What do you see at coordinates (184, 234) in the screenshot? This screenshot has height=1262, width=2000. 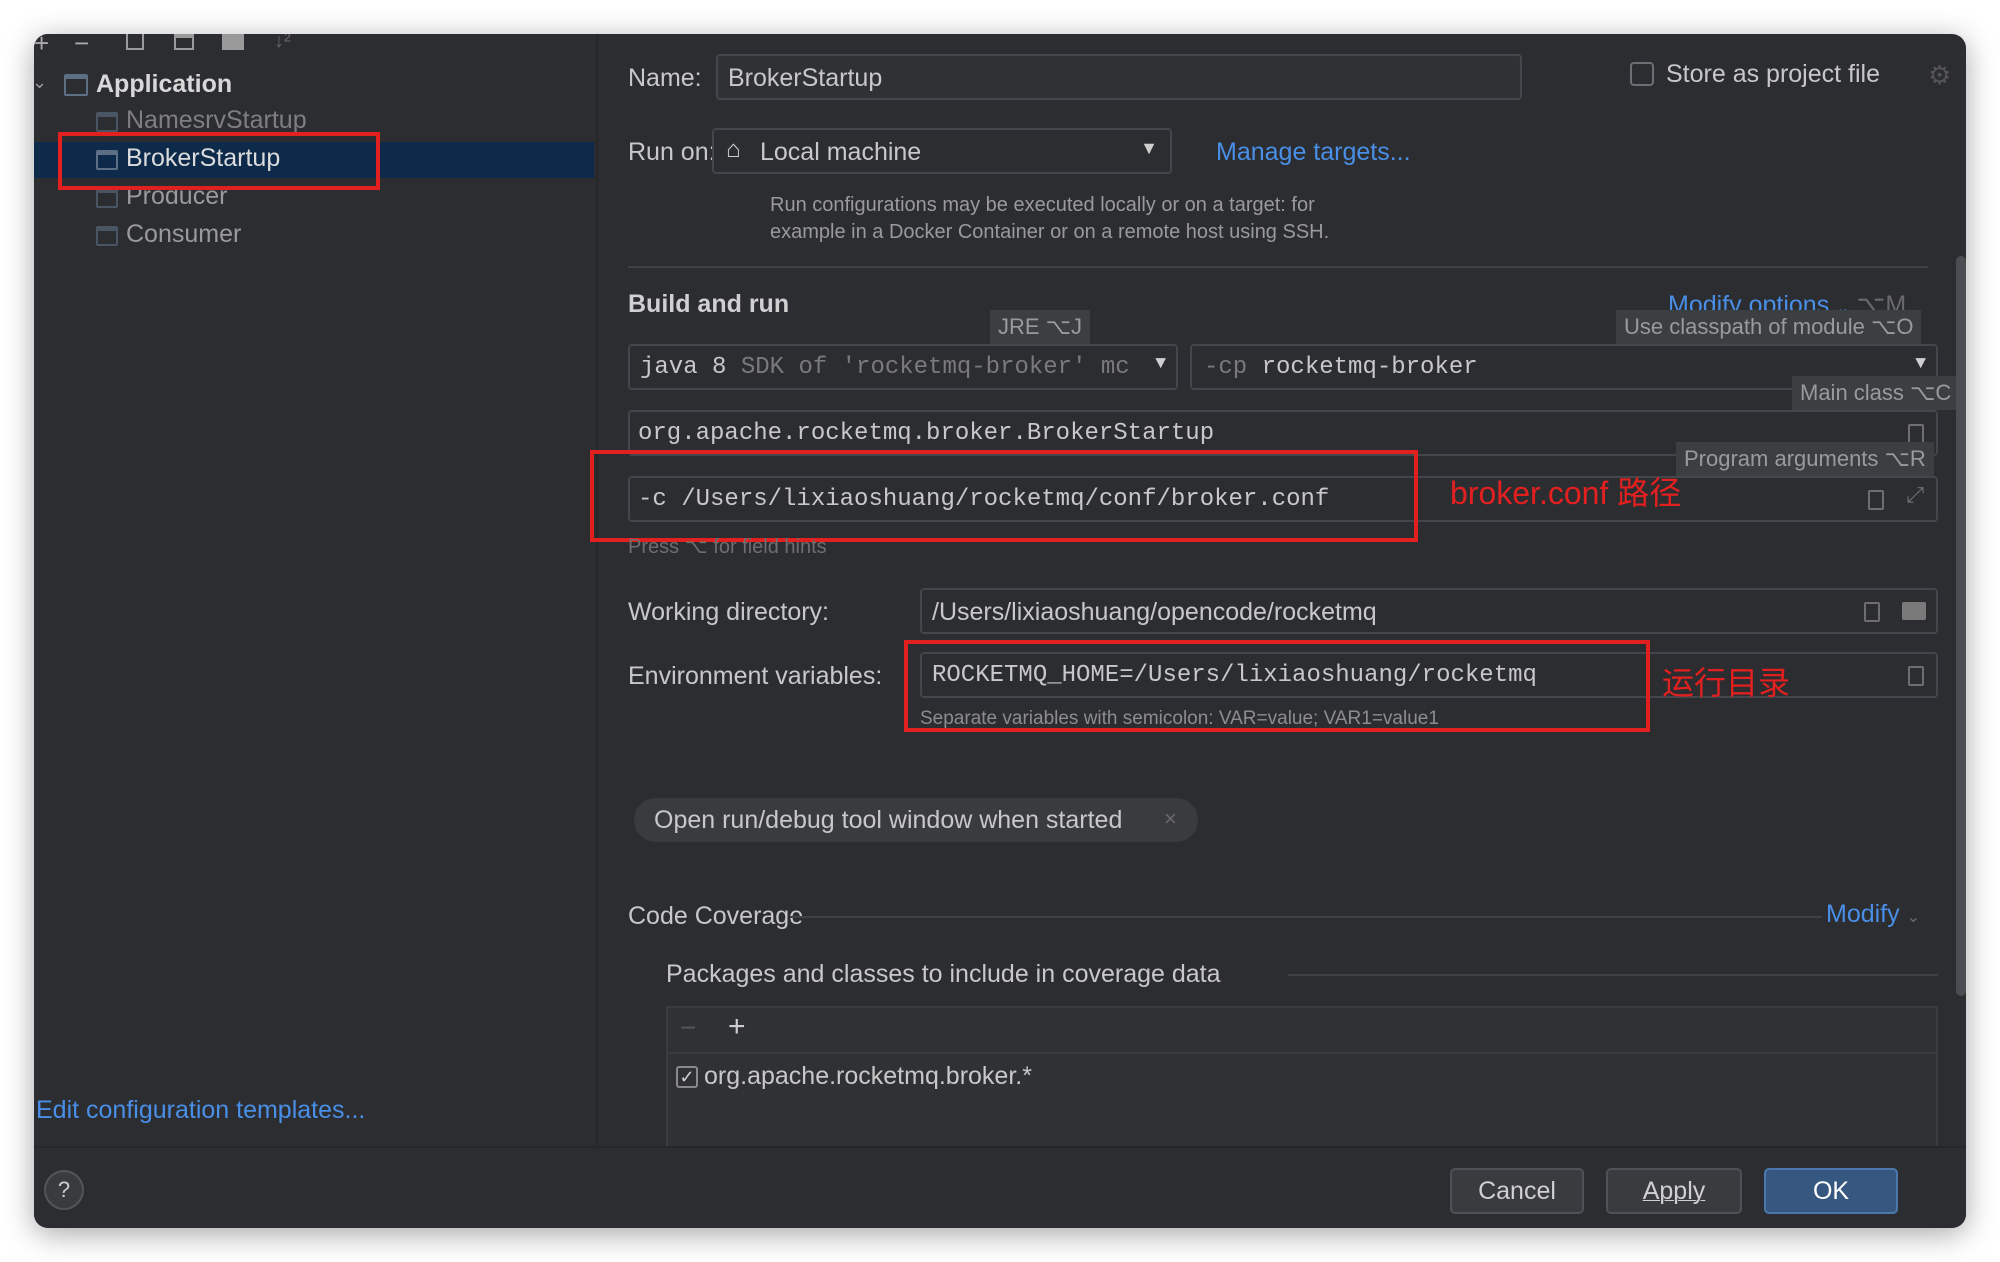 I see `sidebar-item-label: Consumer` at bounding box center [184, 234].